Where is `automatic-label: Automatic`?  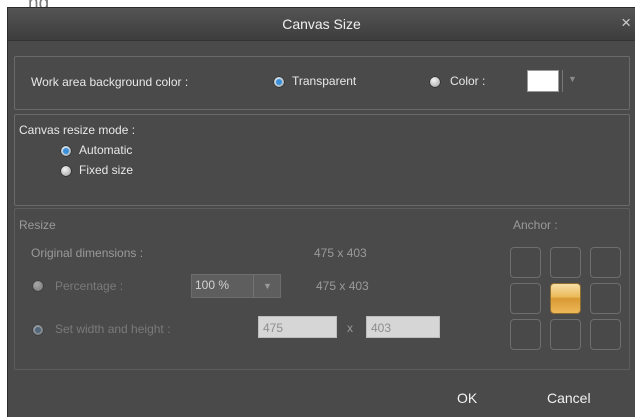
automatic-label: Automatic is located at coordinates (105, 150).